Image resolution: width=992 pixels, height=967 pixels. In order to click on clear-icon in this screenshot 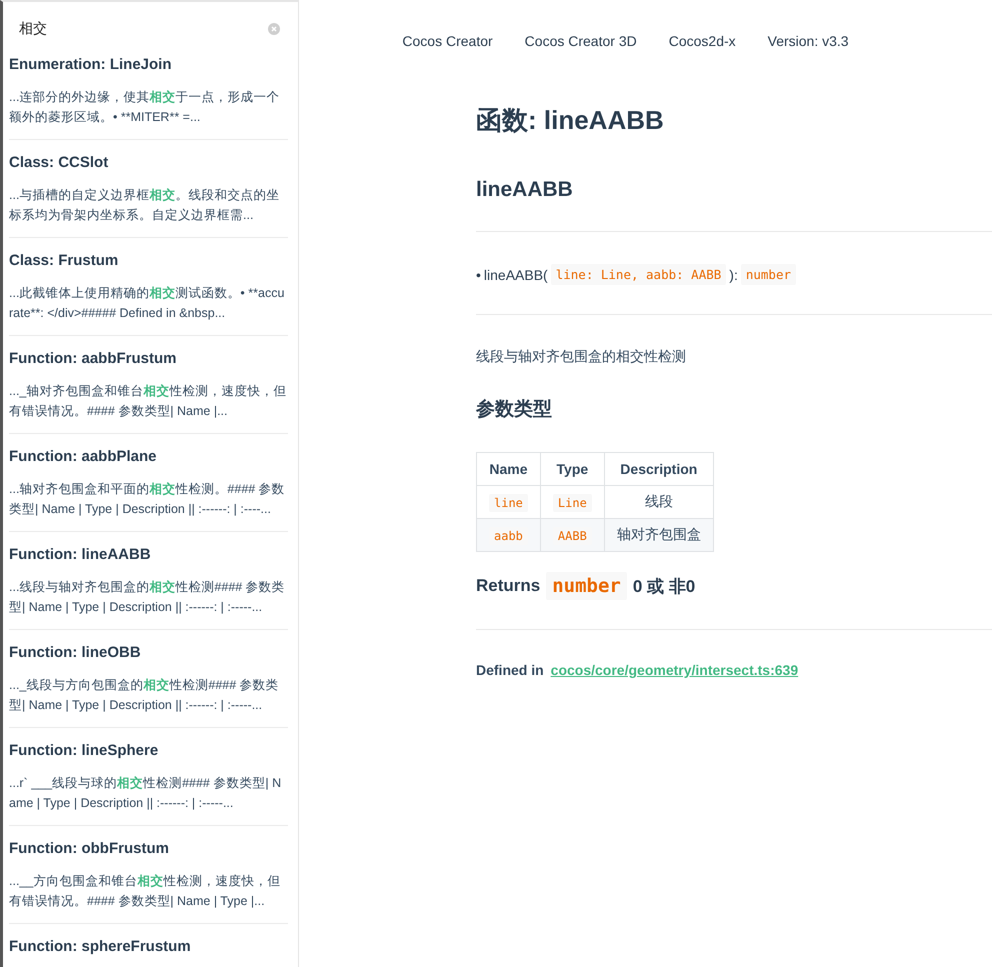, I will do `click(274, 29)`.